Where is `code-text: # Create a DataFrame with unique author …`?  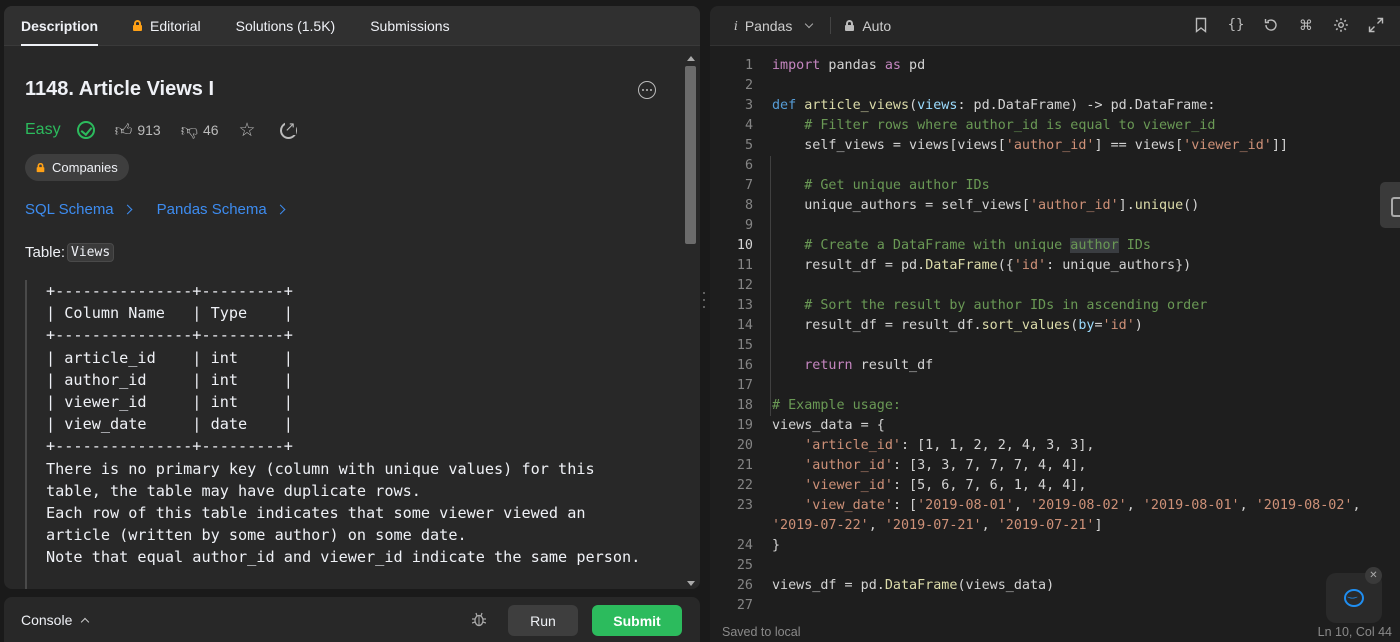 code-text: # Create a DataFrame with unique author … is located at coordinates (977, 245).